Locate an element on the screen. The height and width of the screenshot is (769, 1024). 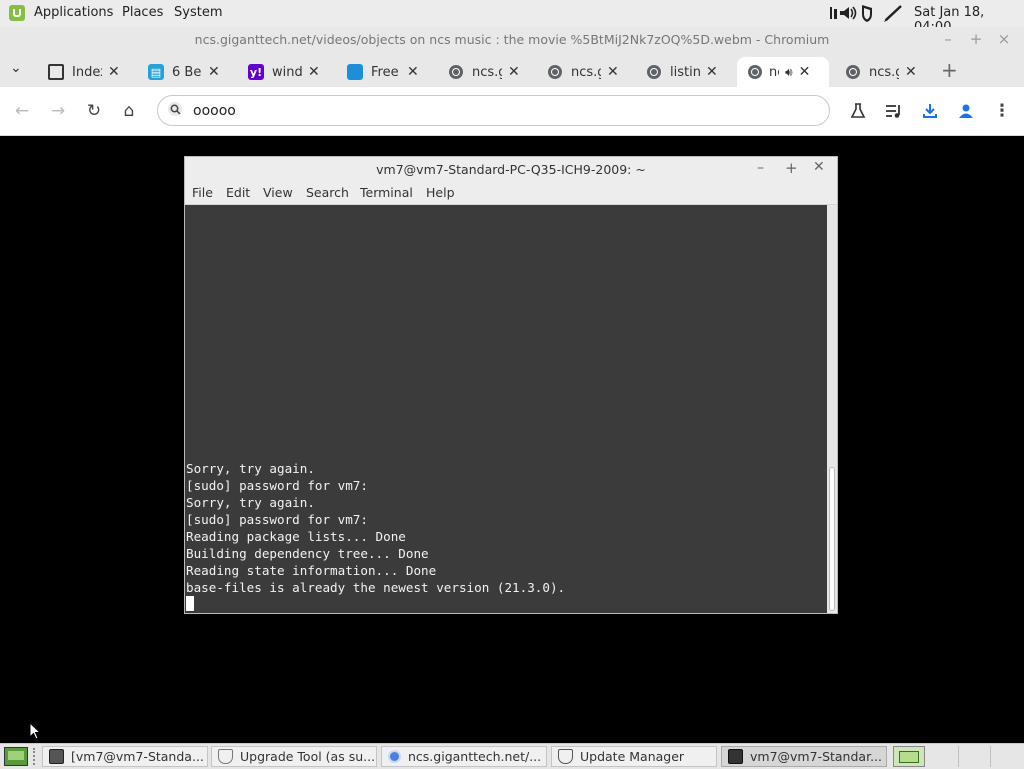
system-menu: System is located at coordinates (198, 12).